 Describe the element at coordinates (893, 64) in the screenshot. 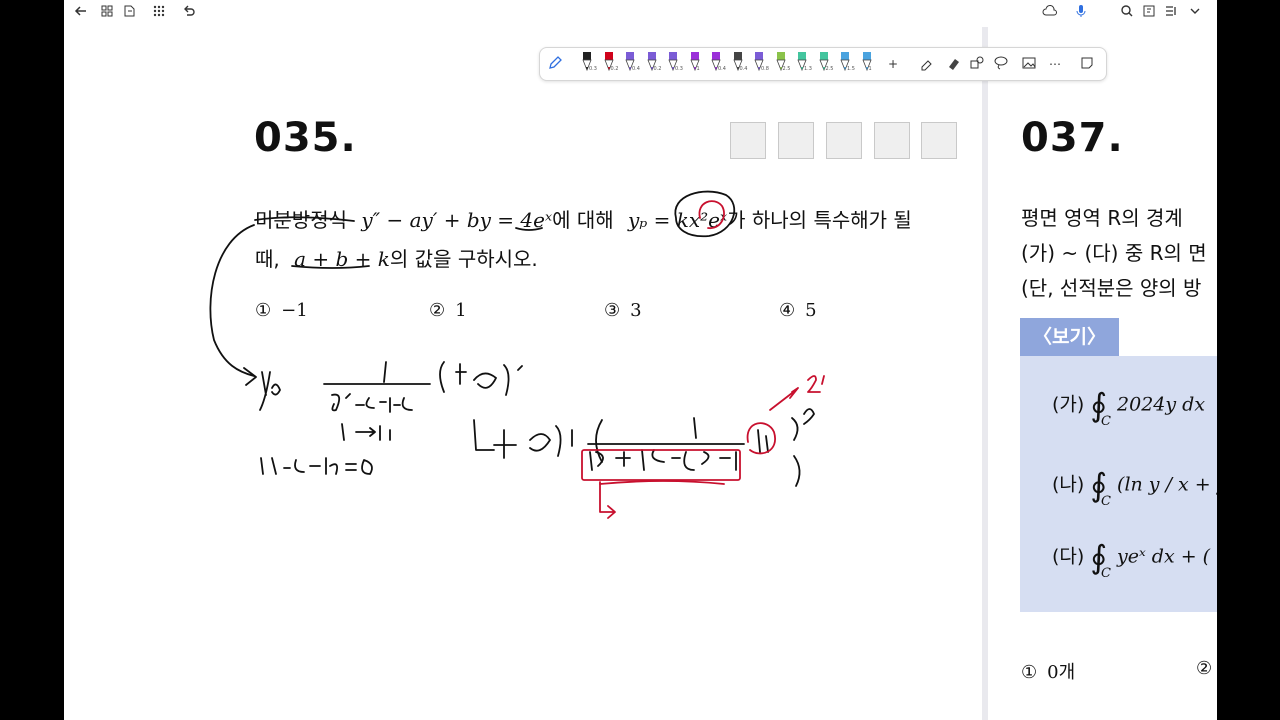

I see `add-pen-icon: +` at that location.